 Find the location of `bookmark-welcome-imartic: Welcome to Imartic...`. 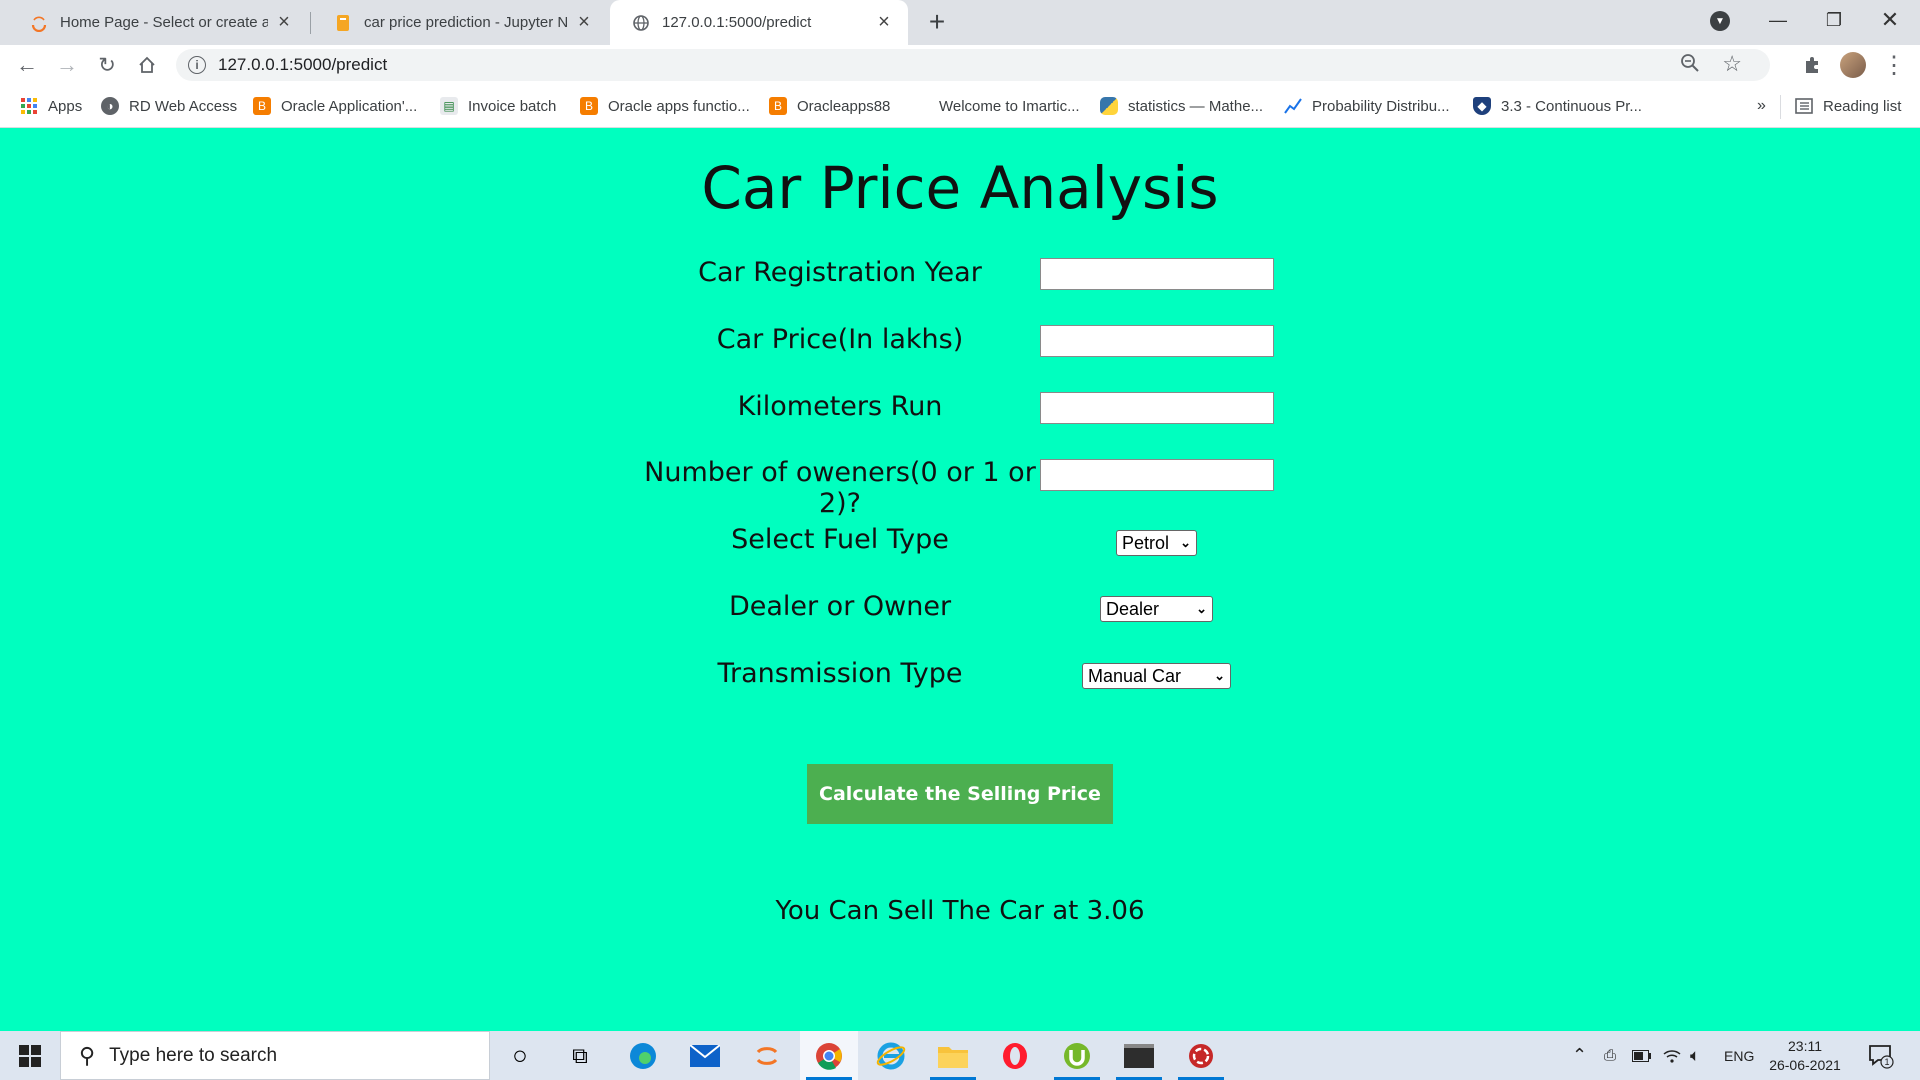

bookmark-welcome-imartic: Welcome to Imartic... is located at coordinates (995, 106).